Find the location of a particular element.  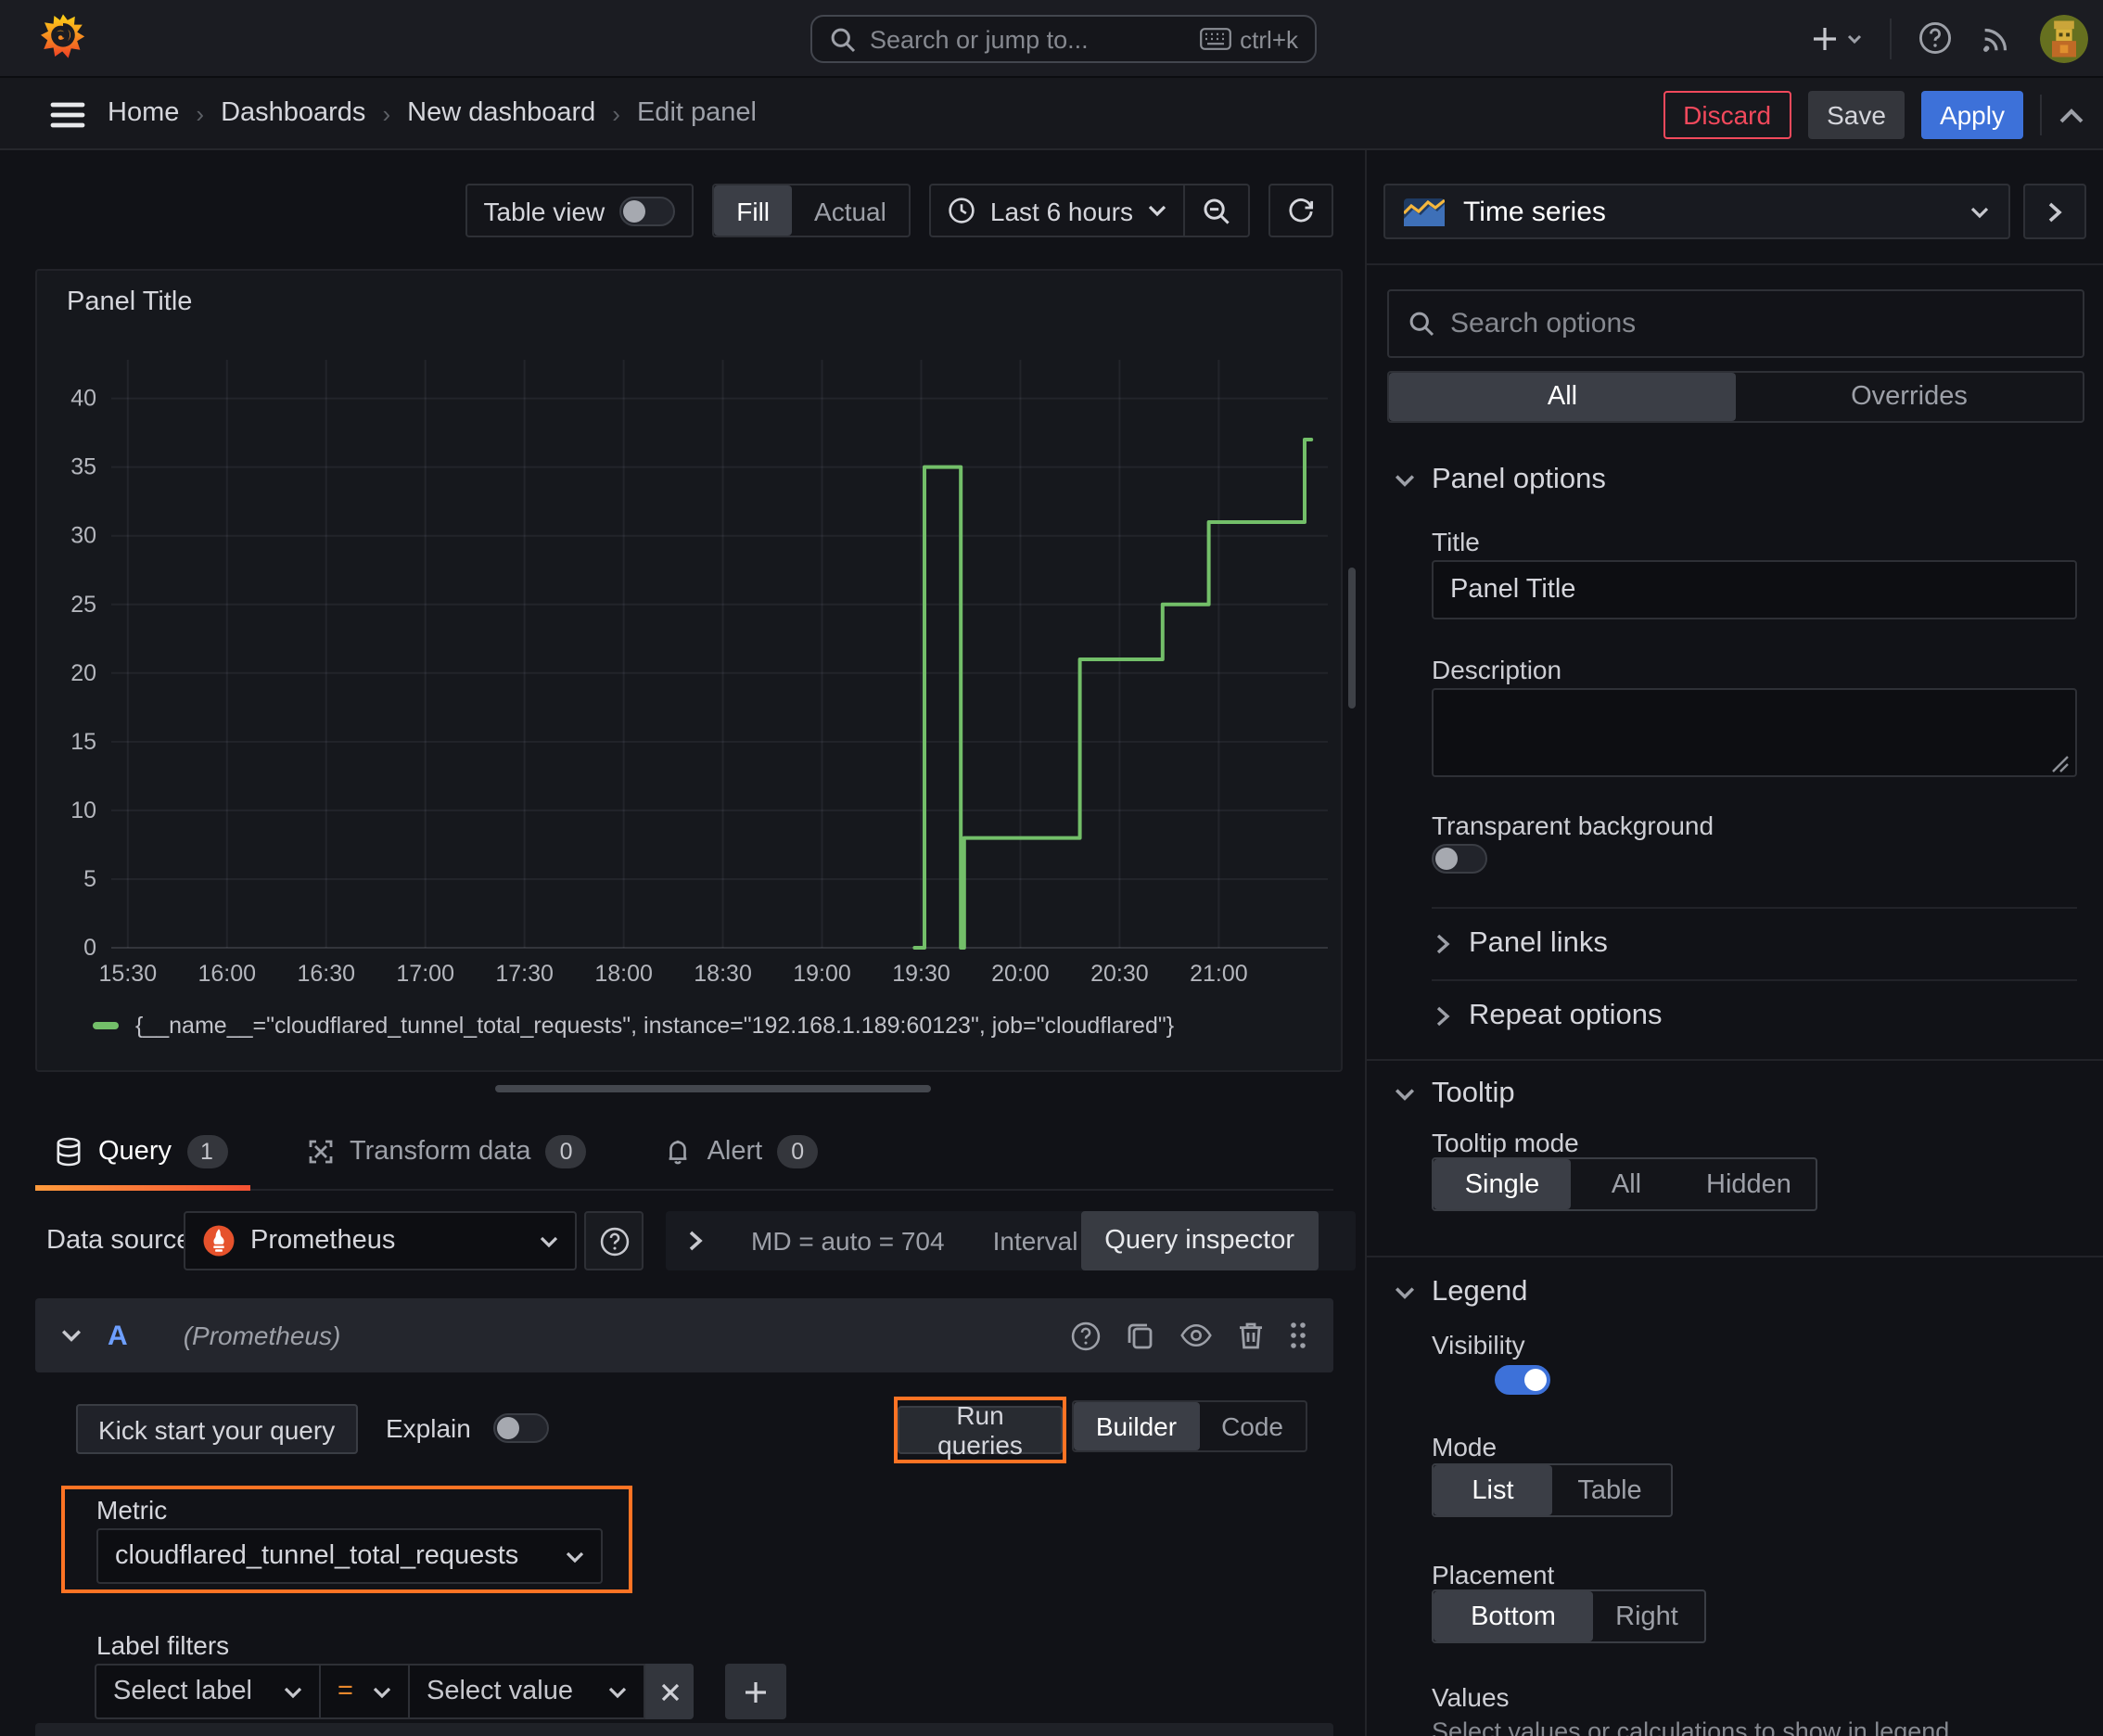

help-icon is located at coordinates (1935, 38).